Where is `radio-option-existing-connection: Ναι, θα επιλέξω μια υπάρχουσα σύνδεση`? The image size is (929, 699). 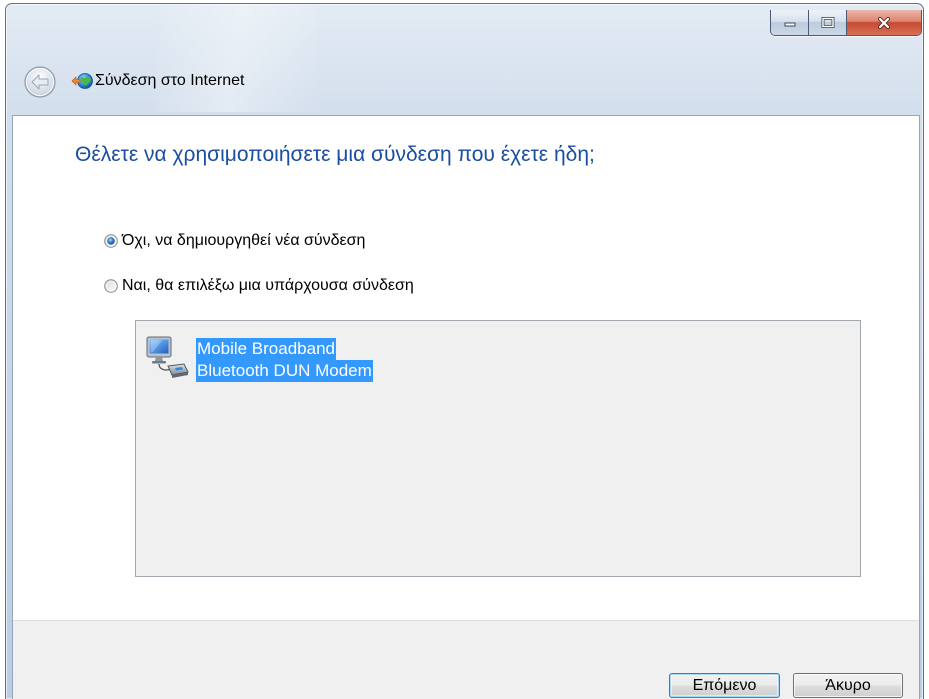
radio-option-existing-connection: Ναι, θα επιλέξω μια υπάρχουσα σύνδεση is located at coordinates (259, 286).